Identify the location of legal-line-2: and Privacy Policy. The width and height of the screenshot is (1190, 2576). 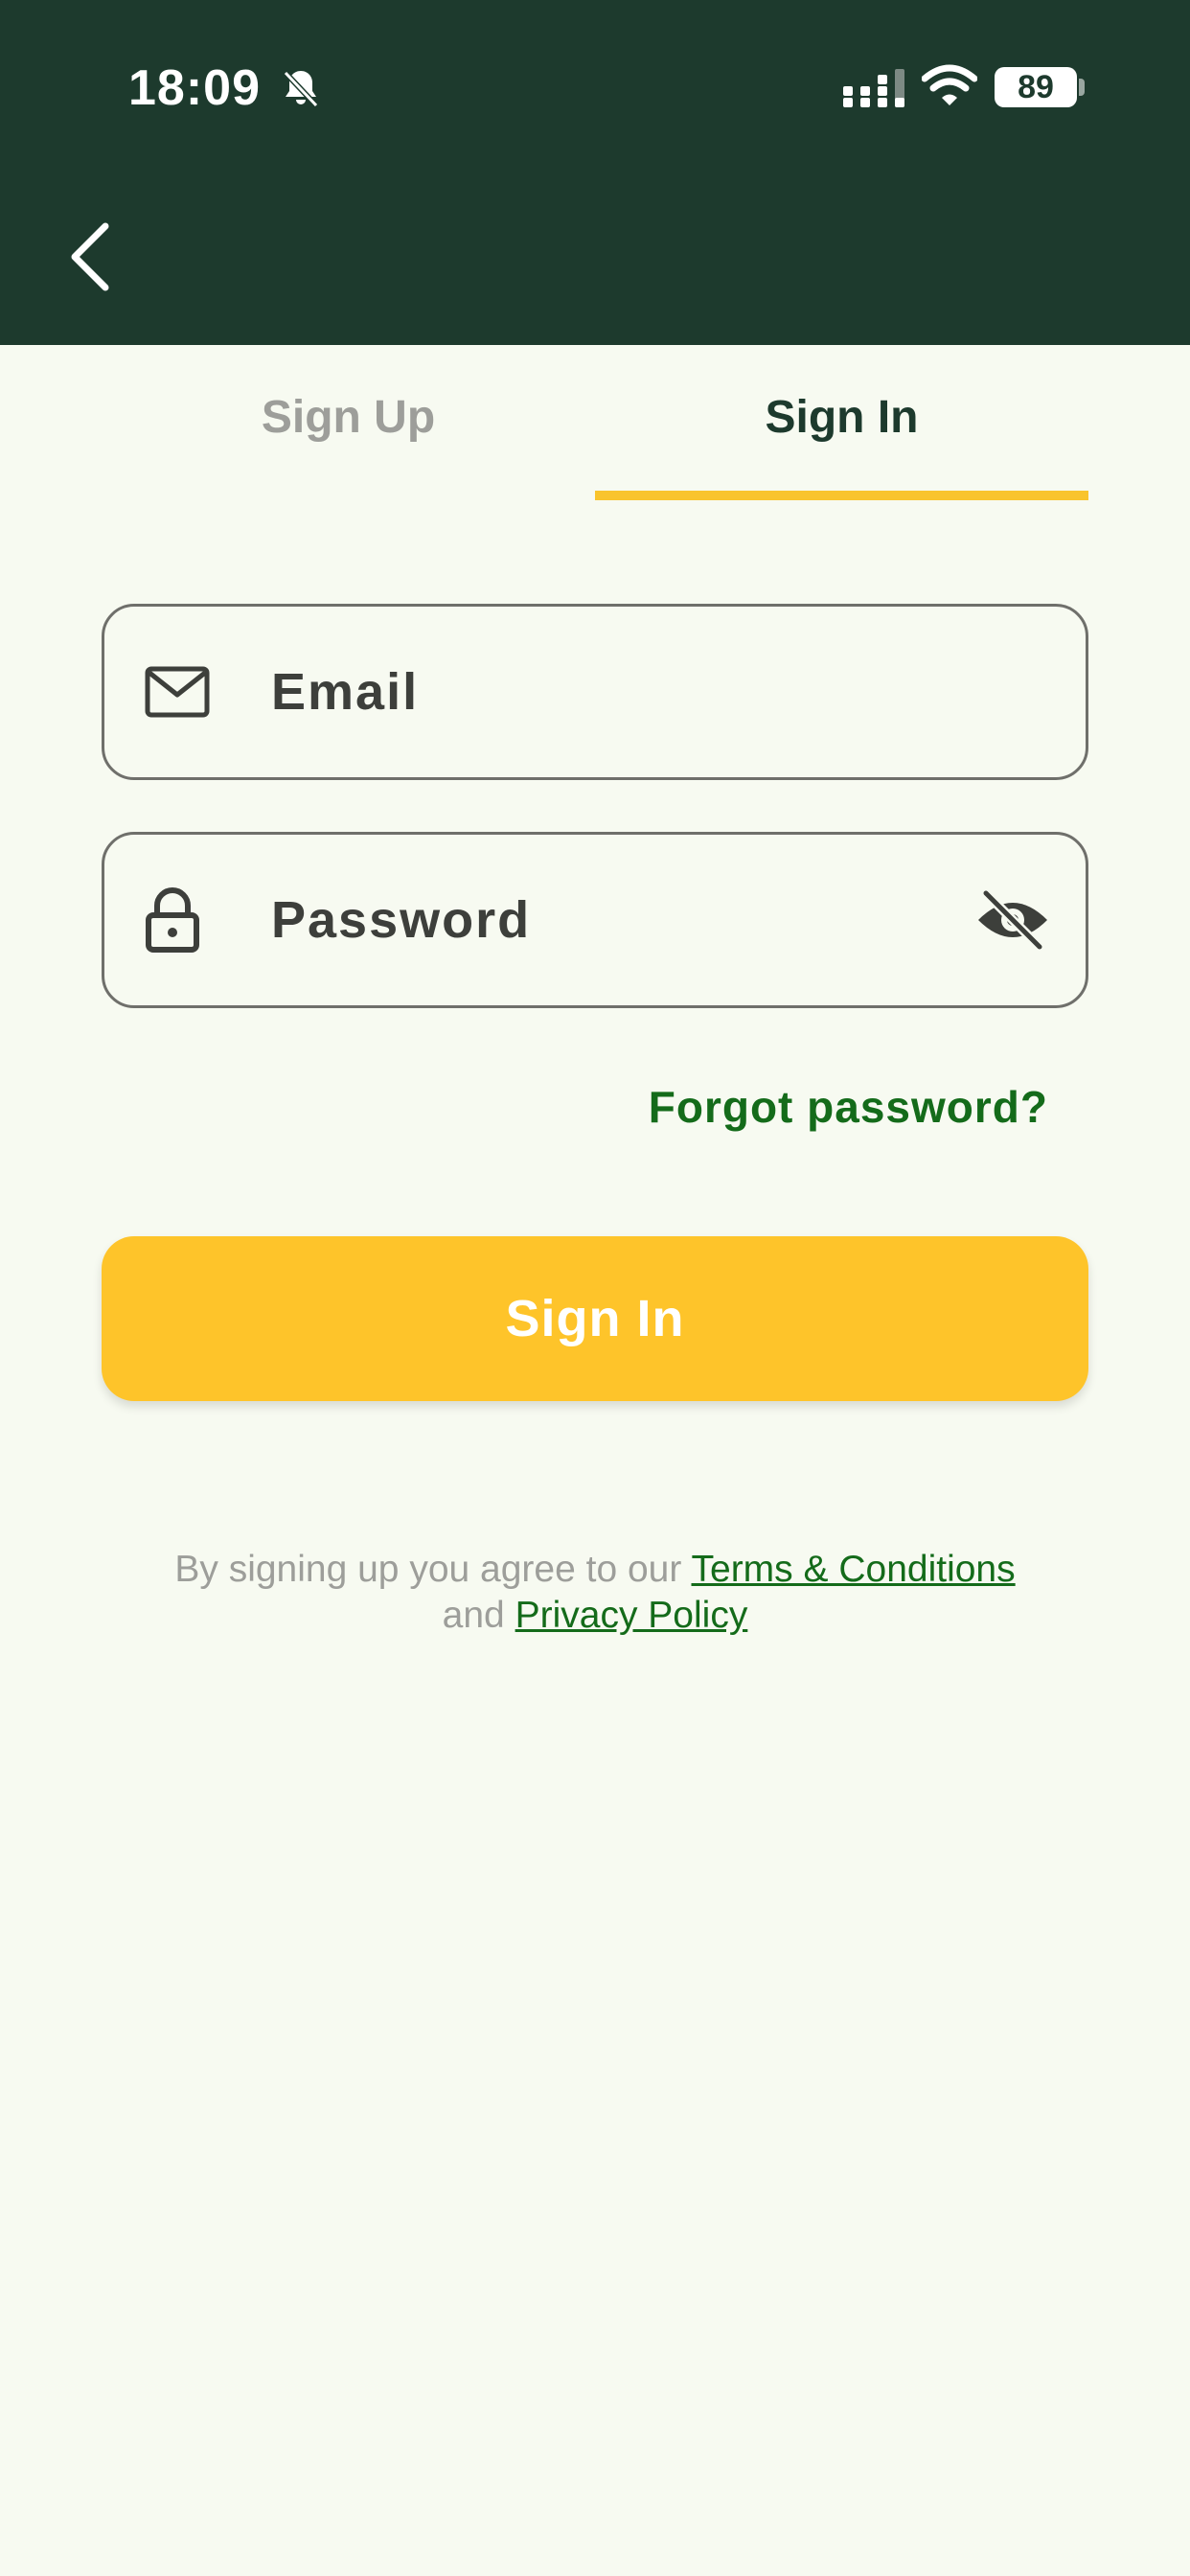
(595, 1616).